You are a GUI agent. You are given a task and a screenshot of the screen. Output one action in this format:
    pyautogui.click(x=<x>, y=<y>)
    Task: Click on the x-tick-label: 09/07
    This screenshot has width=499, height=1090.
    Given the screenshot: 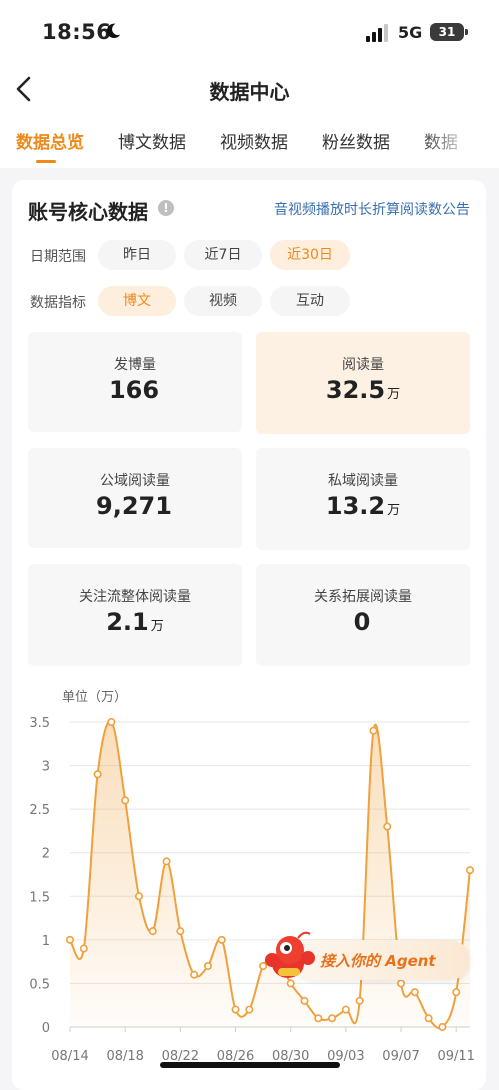 What is the action you would take?
    pyautogui.click(x=400, y=1056)
    